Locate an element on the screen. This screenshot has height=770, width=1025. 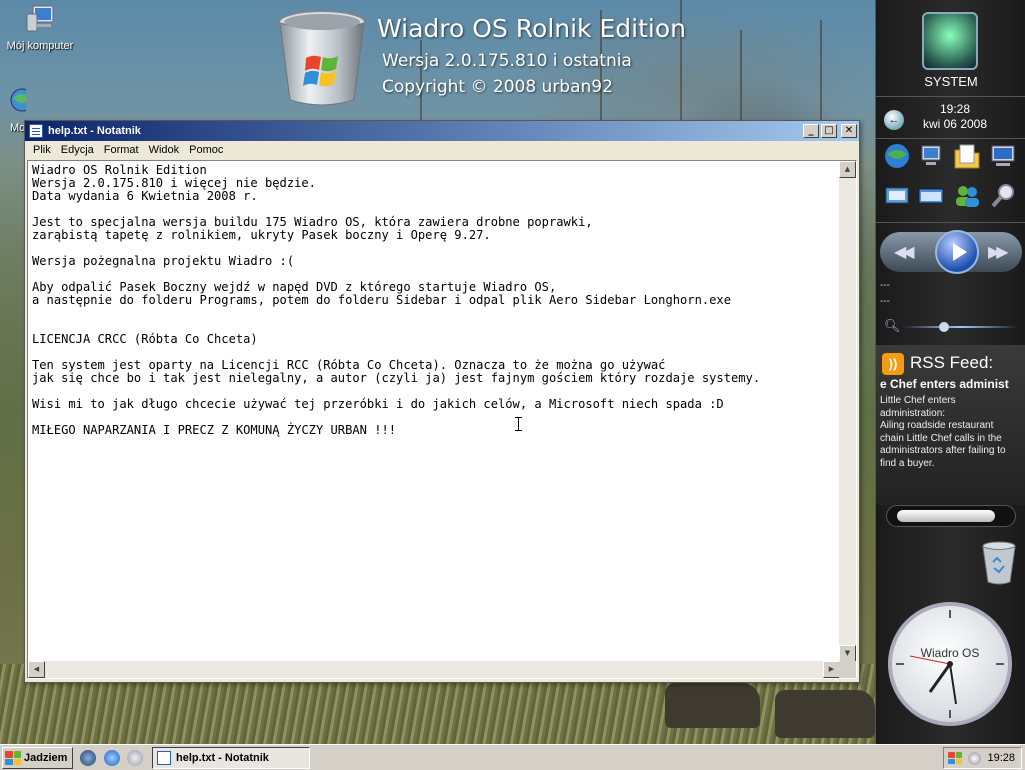
size-grip is located at coordinates (847, 669).